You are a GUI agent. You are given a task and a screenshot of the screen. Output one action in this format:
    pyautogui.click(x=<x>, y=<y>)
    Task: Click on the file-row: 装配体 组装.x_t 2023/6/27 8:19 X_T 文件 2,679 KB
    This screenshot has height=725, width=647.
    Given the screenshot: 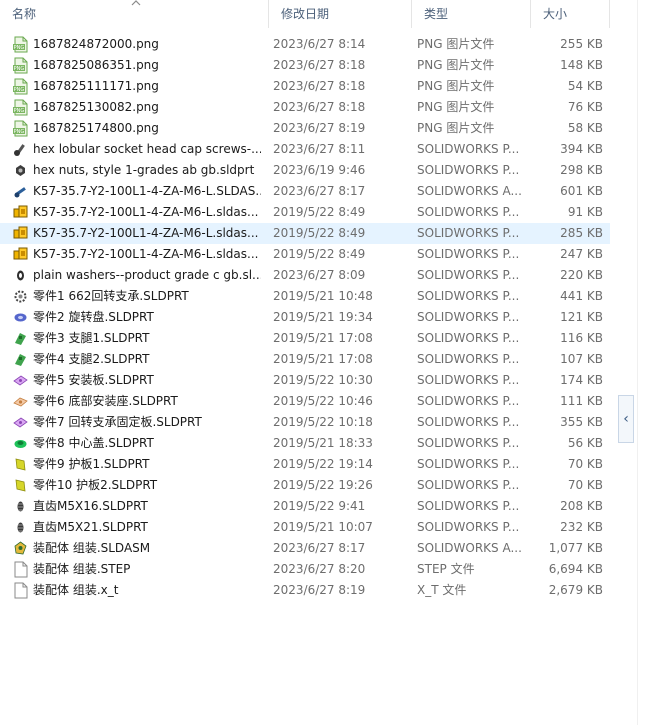 What is the action you would take?
    pyautogui.click(x=305, y=590)
    